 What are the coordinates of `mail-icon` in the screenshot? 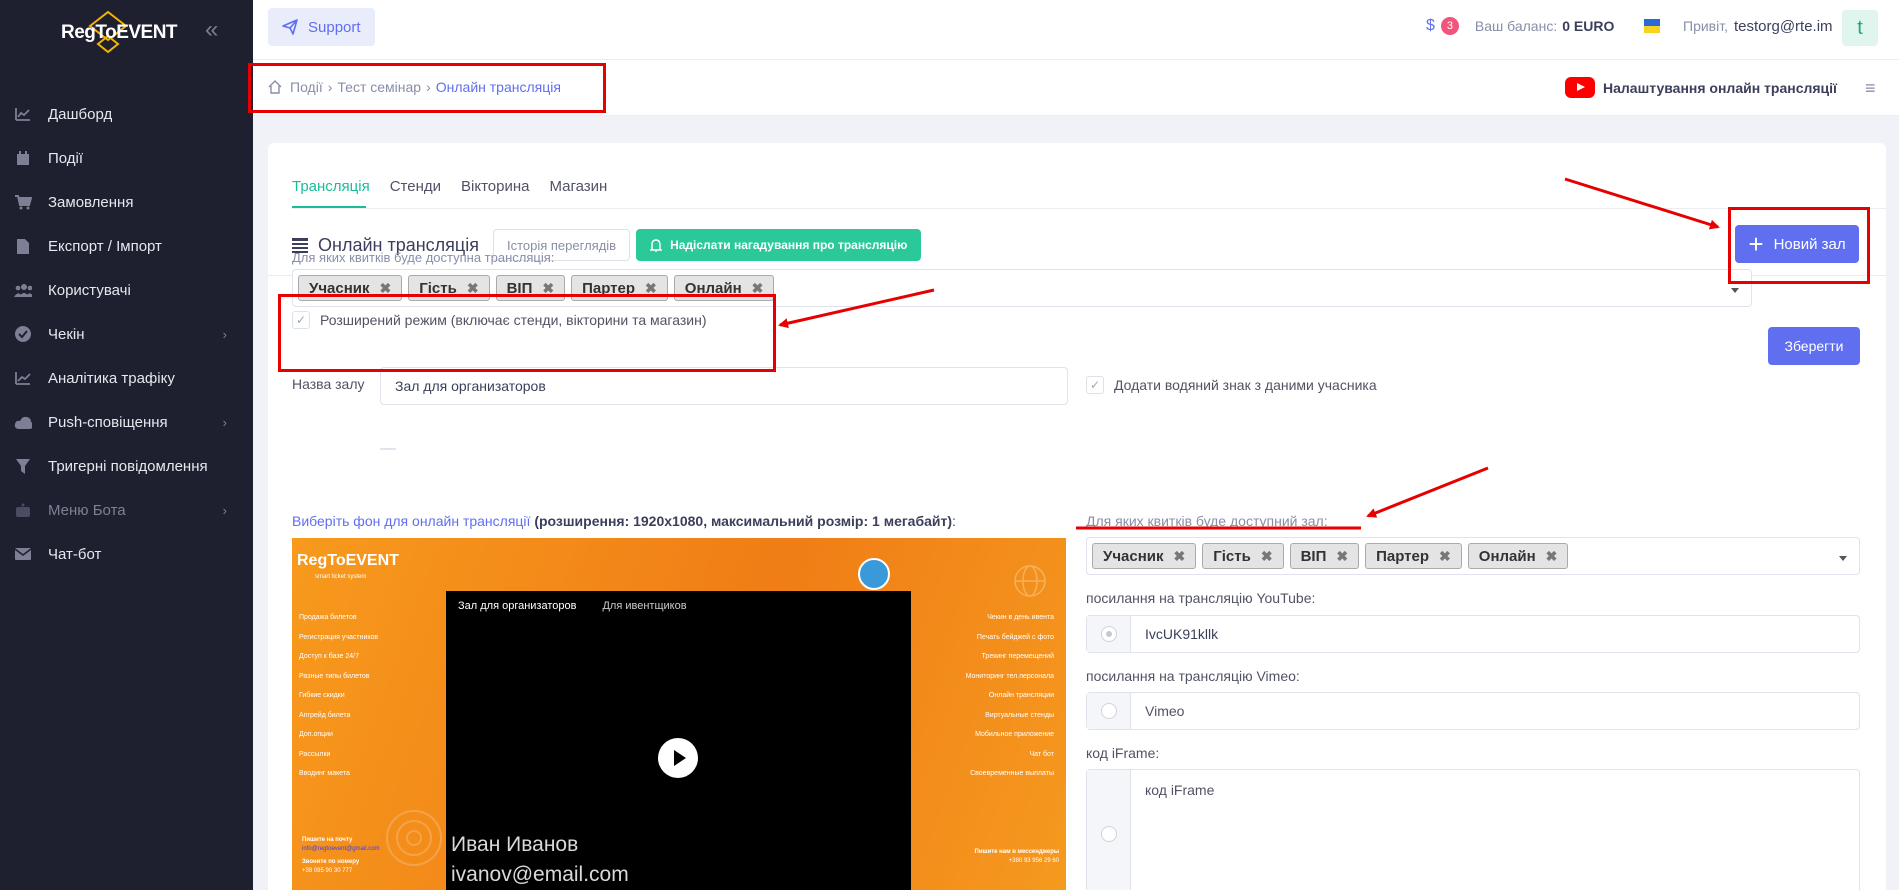 It's located at (874, 574).